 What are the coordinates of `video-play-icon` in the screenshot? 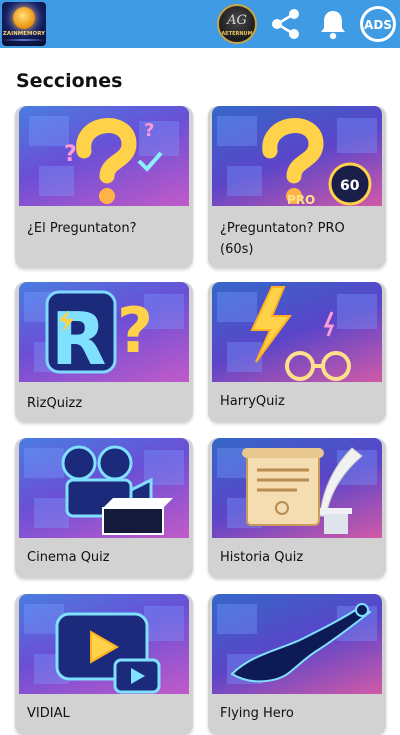 It's located at (104, 649).